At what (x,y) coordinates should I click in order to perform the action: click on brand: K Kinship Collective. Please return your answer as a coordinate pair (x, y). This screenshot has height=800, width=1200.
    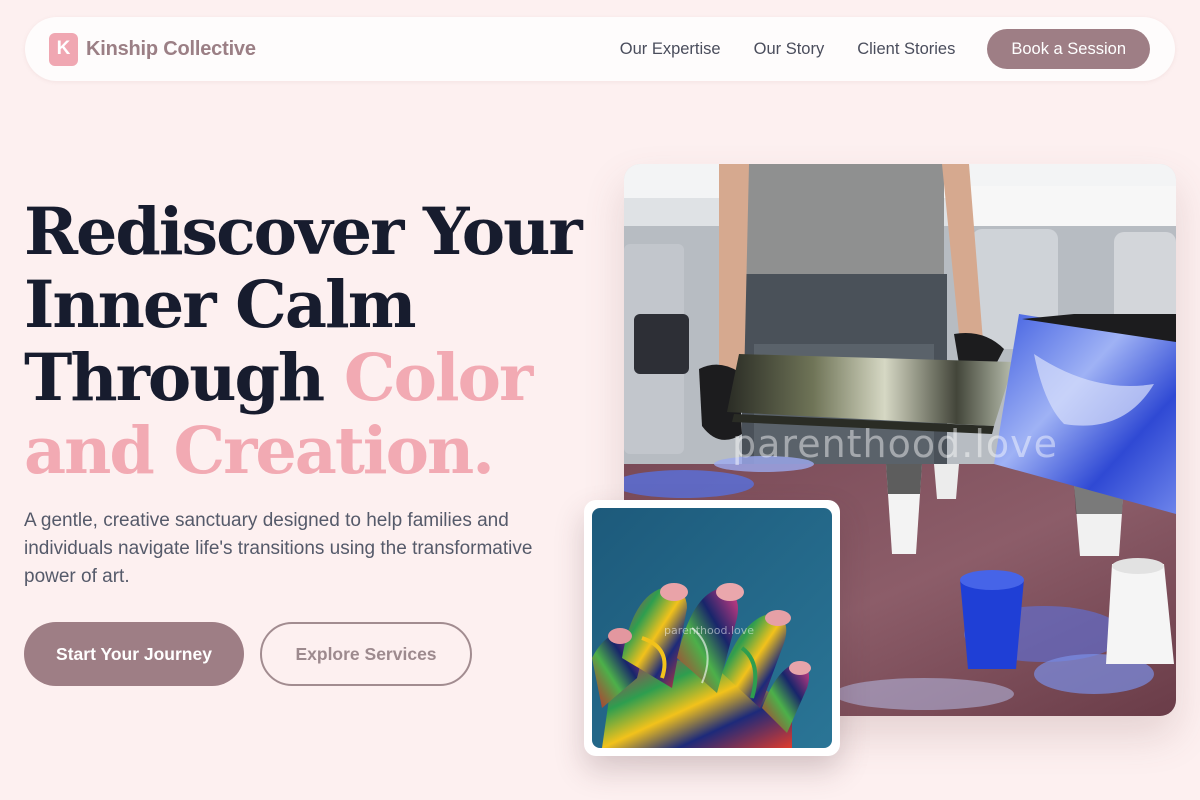
    Looking at the image, I should click on (152, 49).